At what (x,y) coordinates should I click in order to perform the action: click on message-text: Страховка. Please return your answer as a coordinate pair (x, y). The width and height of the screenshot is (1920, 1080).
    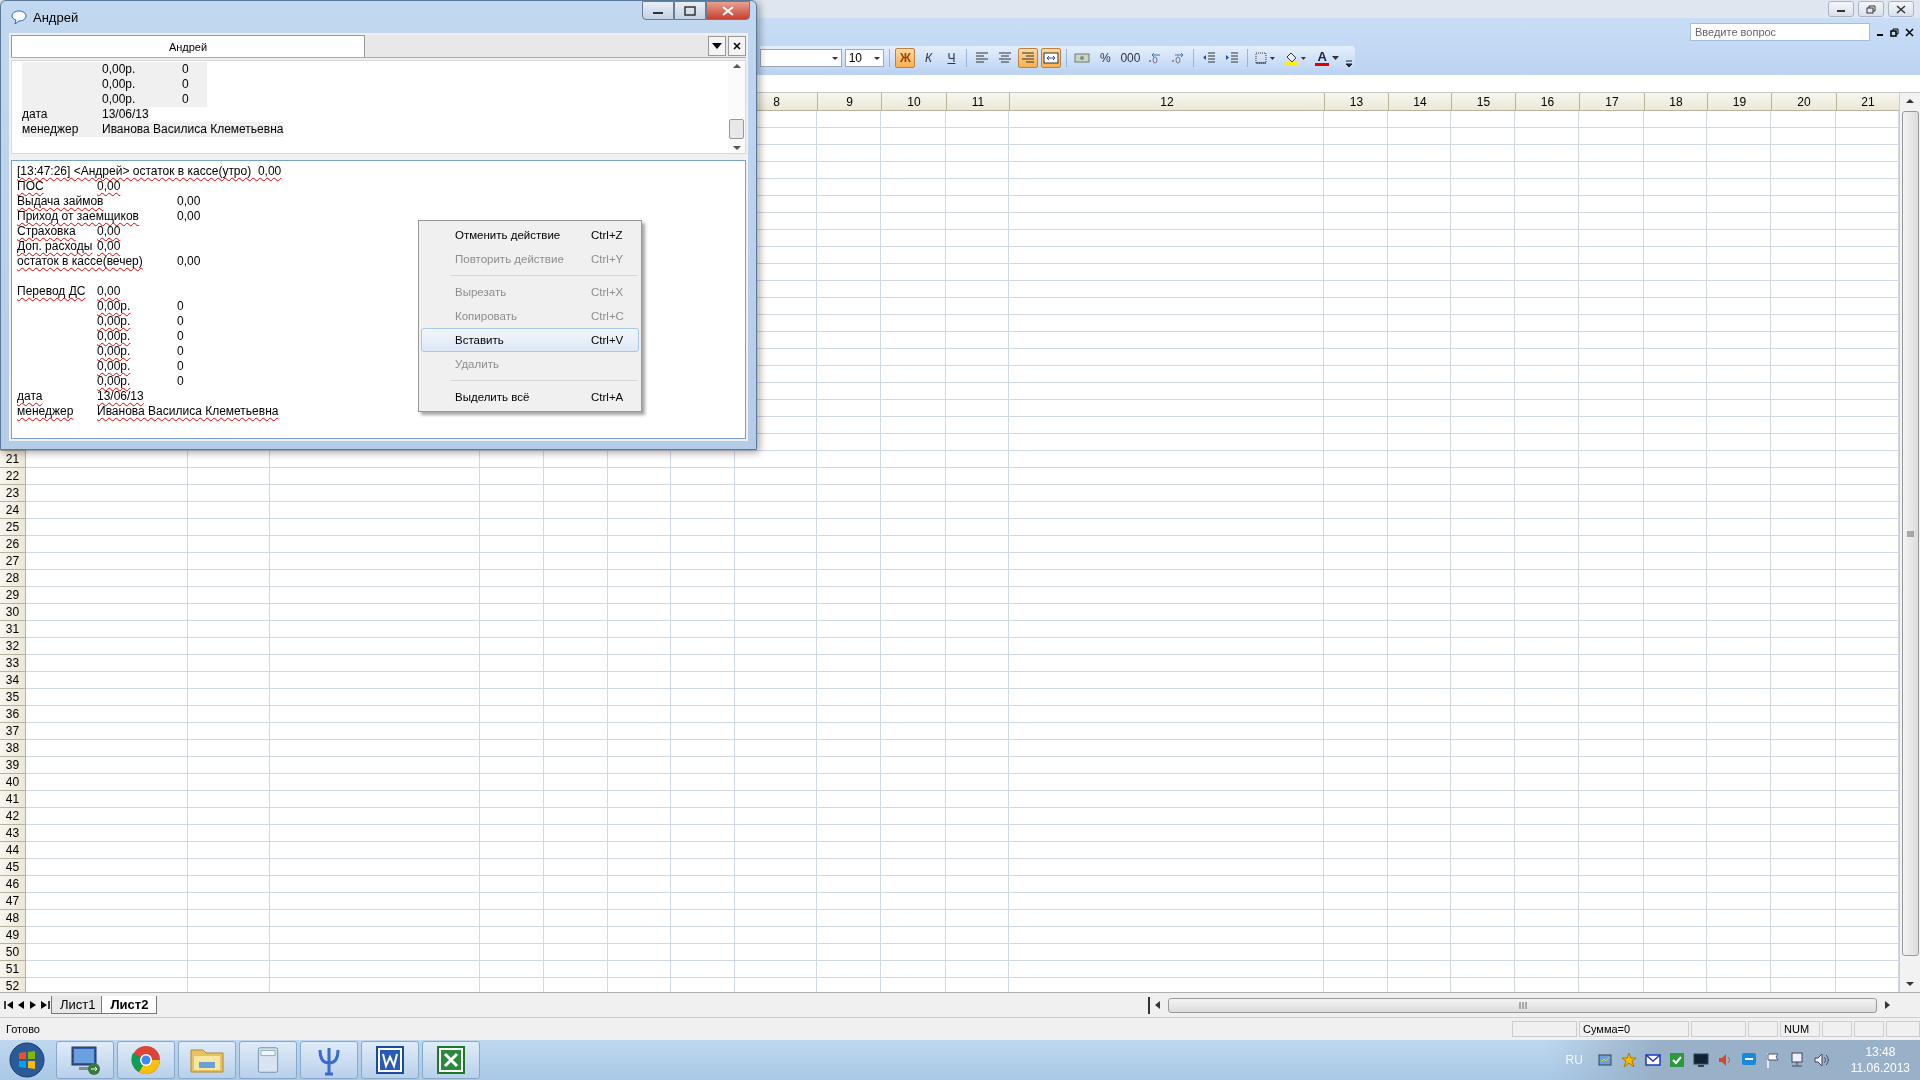
    Looking at the image, I should click on (46, 231).